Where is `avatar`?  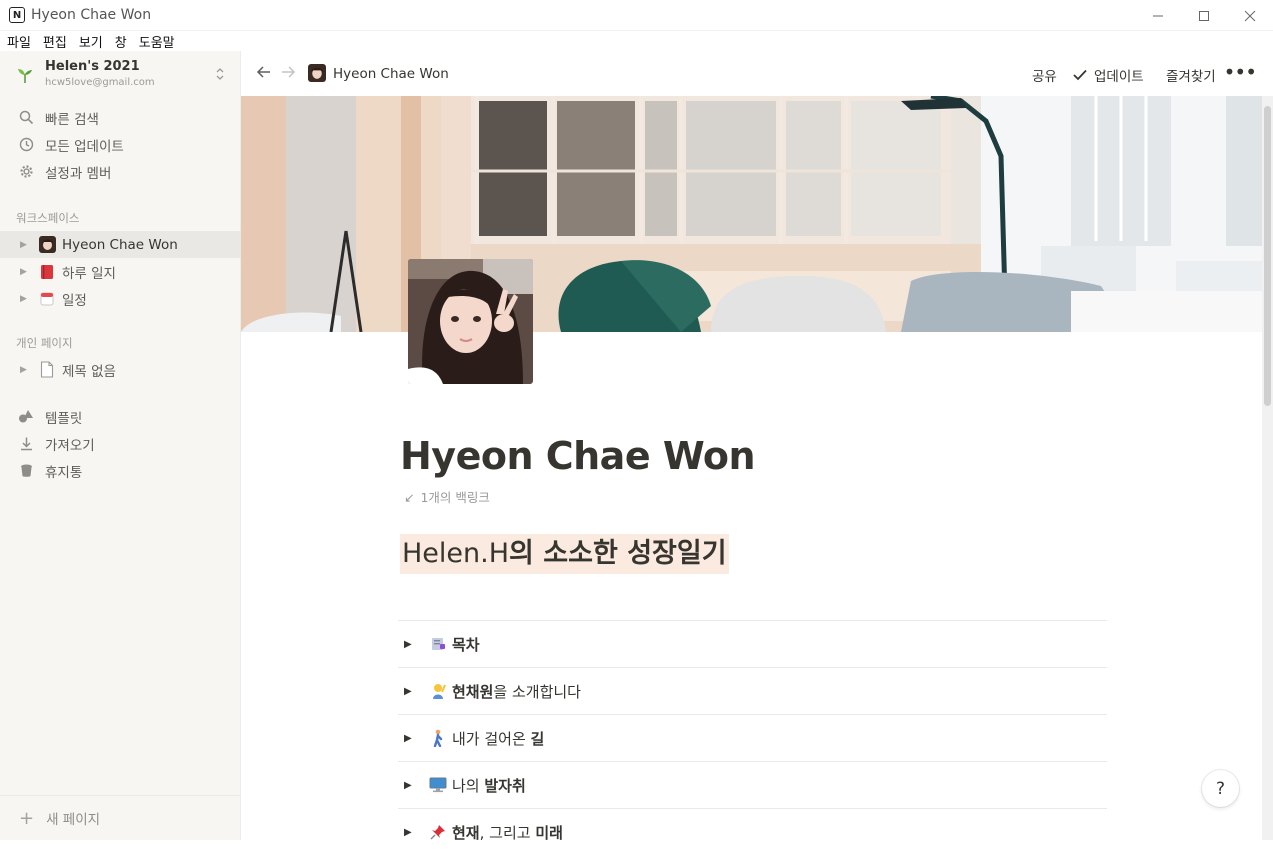
avatar is located at coordinates (47, 245).